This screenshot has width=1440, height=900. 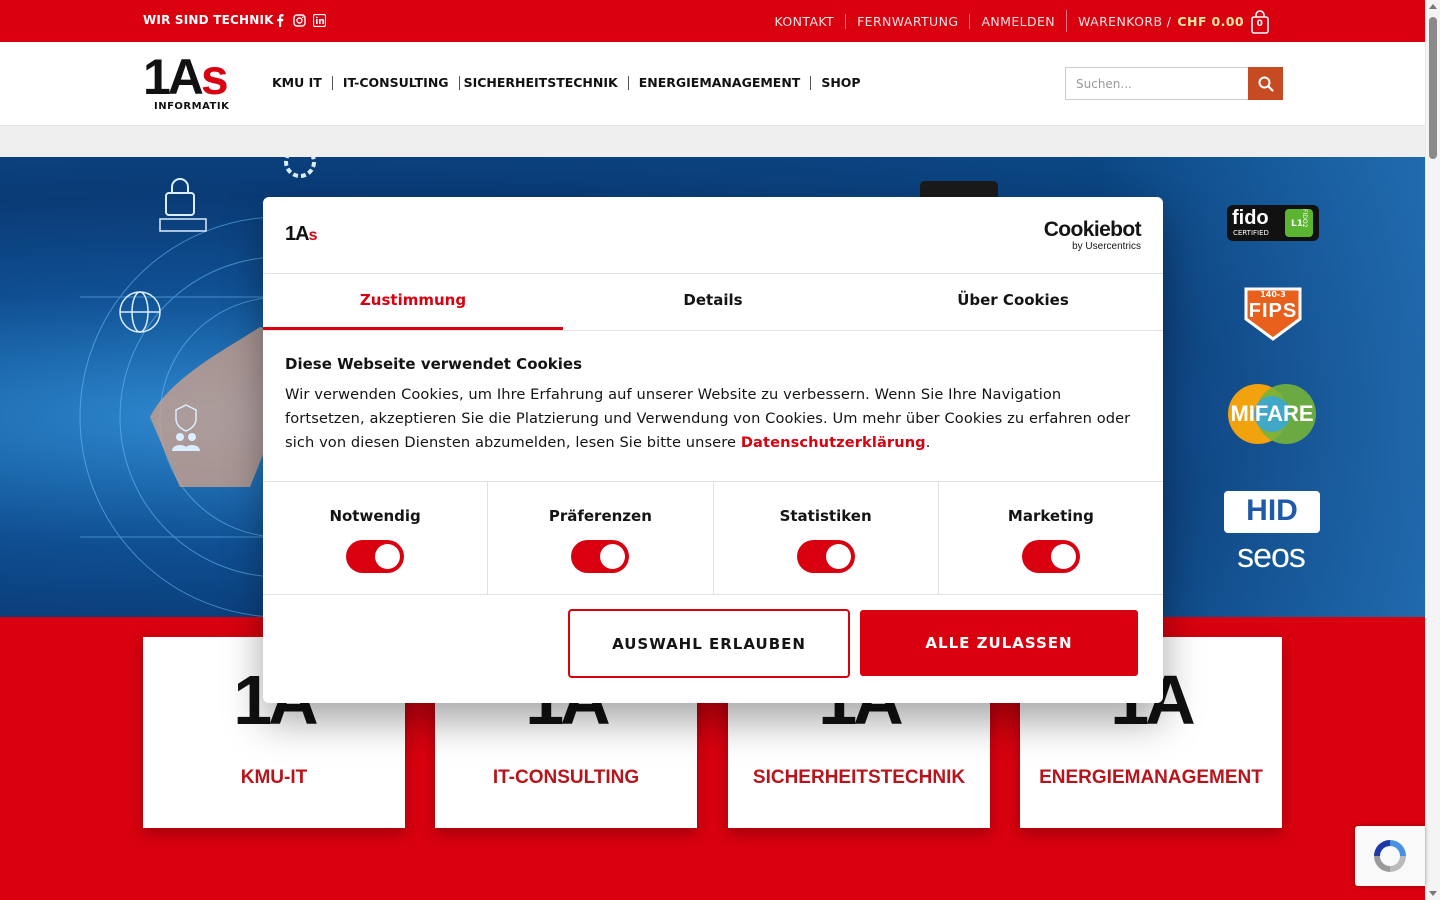 What do you see at coordinates (1272, 512) in the screenshot?
I see `hid-badge: HID` at bounding box center [1272, 512].